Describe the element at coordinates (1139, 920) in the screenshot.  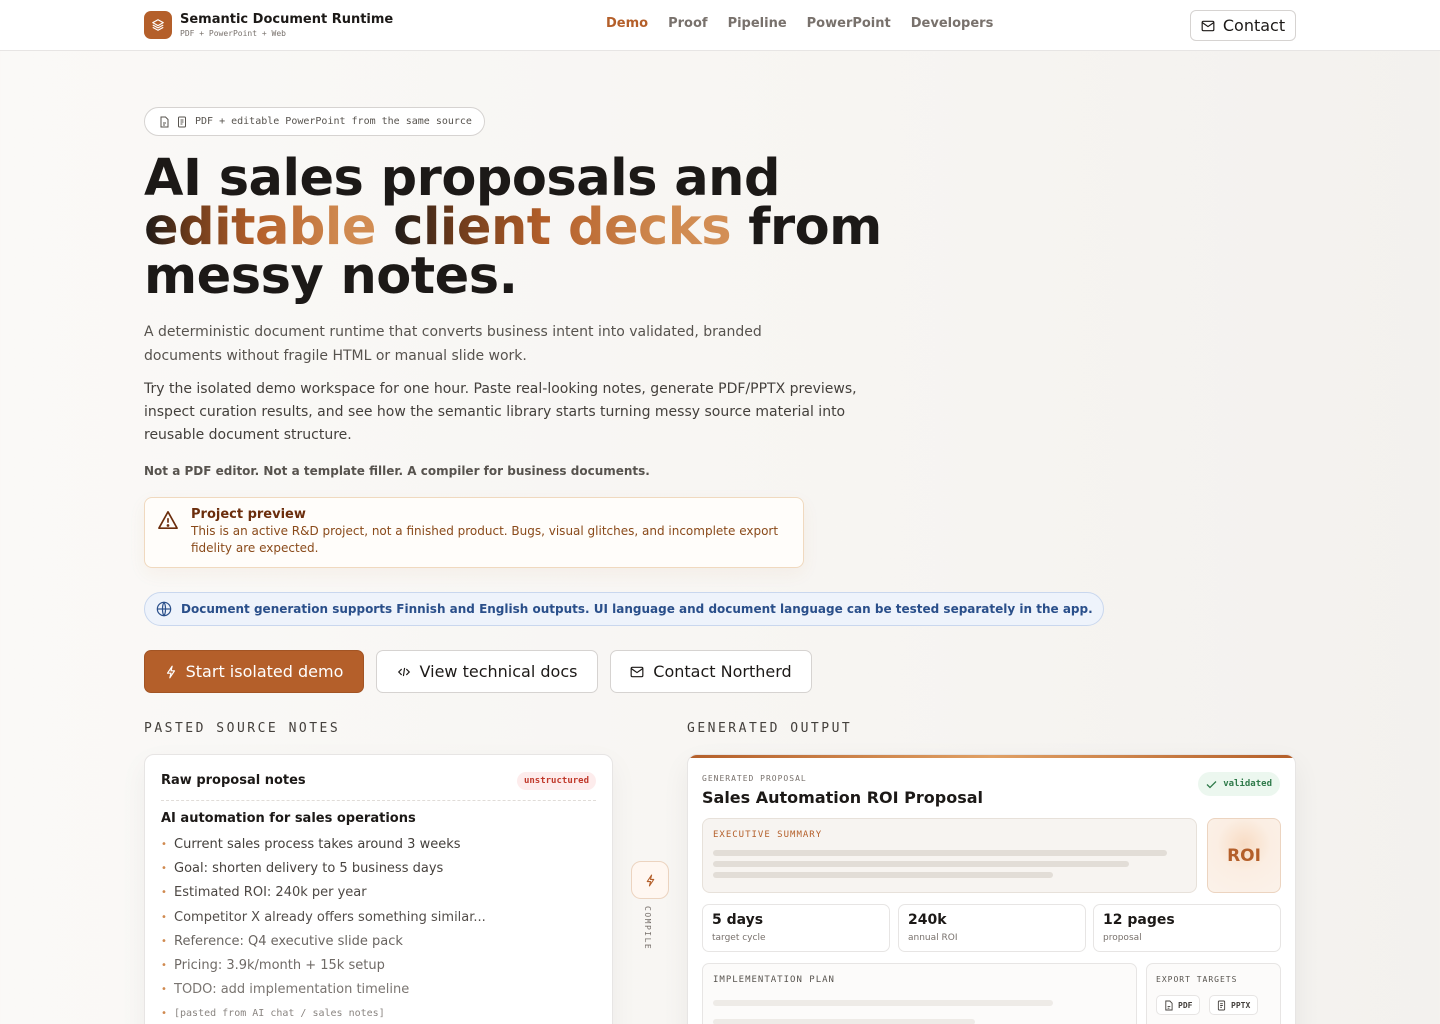
I see `stat-value: 12 pages` at that location.